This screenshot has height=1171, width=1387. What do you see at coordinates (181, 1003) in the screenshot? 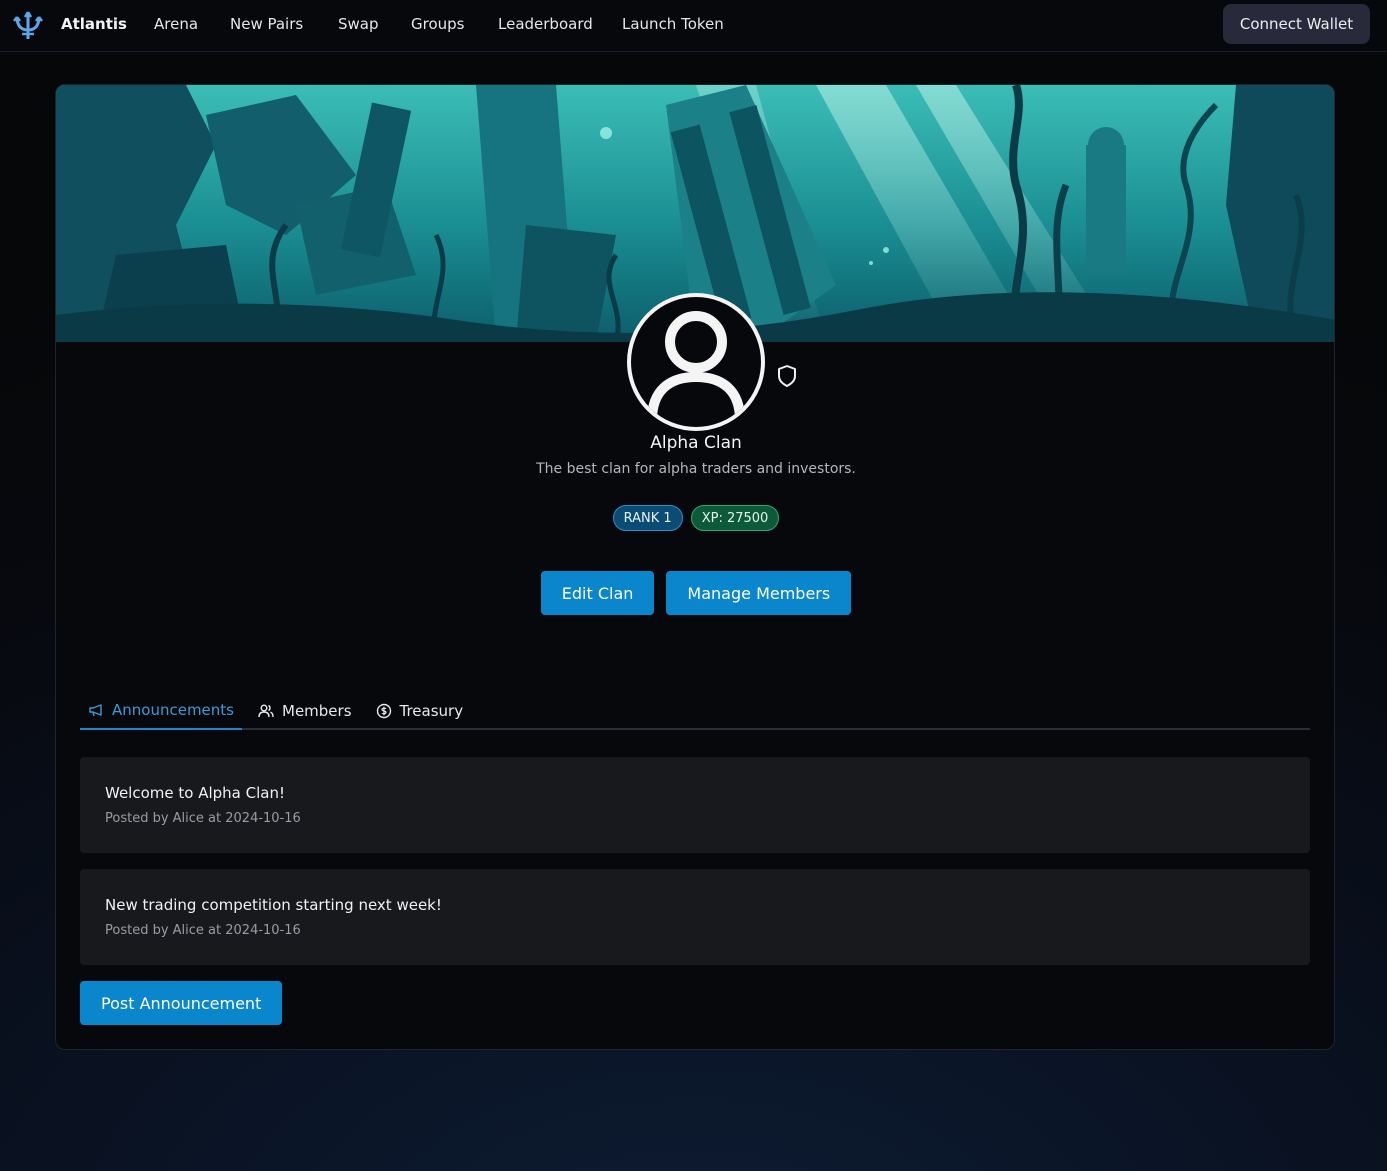
I see `post-announcement-button: Post Announcement` at bounding box center [181, 1003].